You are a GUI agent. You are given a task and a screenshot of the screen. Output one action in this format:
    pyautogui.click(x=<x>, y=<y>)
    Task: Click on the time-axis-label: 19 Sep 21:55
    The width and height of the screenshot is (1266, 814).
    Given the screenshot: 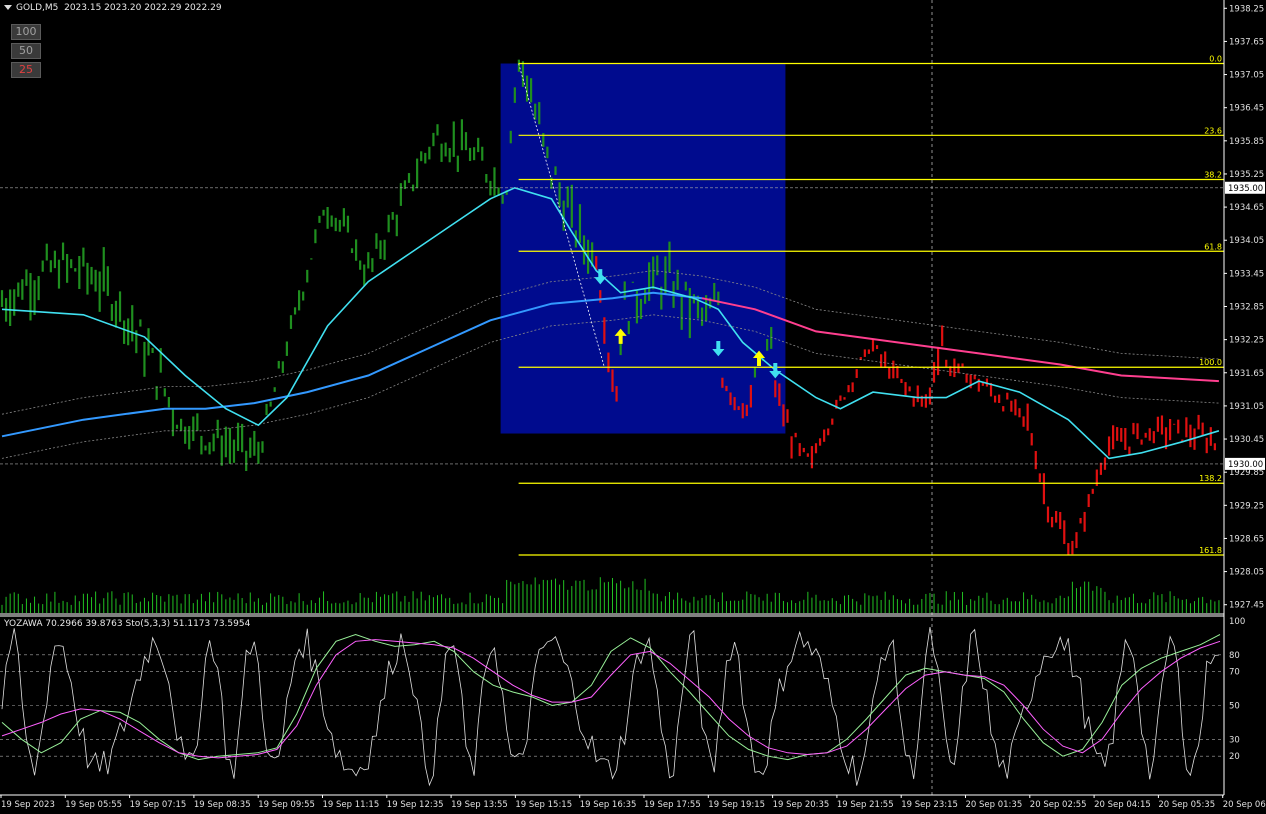 What is the action you would take?
    pyautogui.click(x=865, y=805)
    